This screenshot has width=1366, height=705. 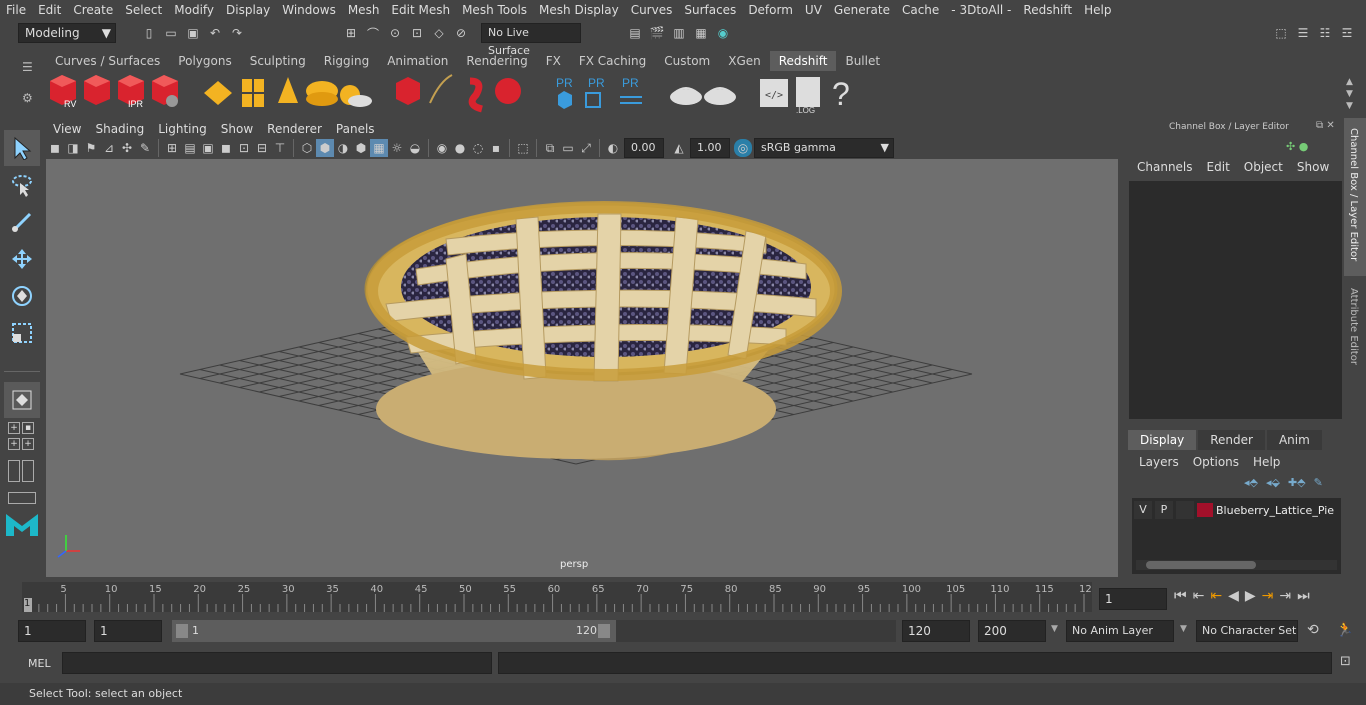 I want to click on viewport-menu-show: Show, so click(x=237, y=129).